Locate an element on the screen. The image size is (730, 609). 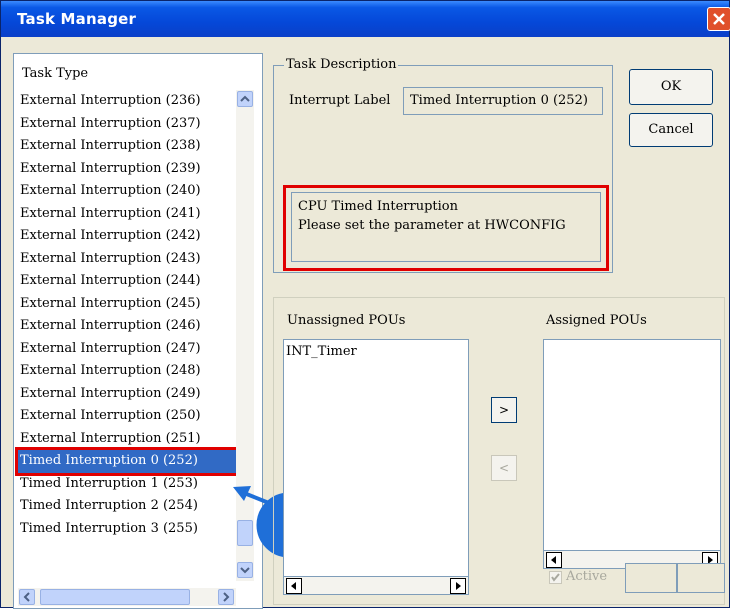
ok-button: OK is located at coordinates (671, 87).